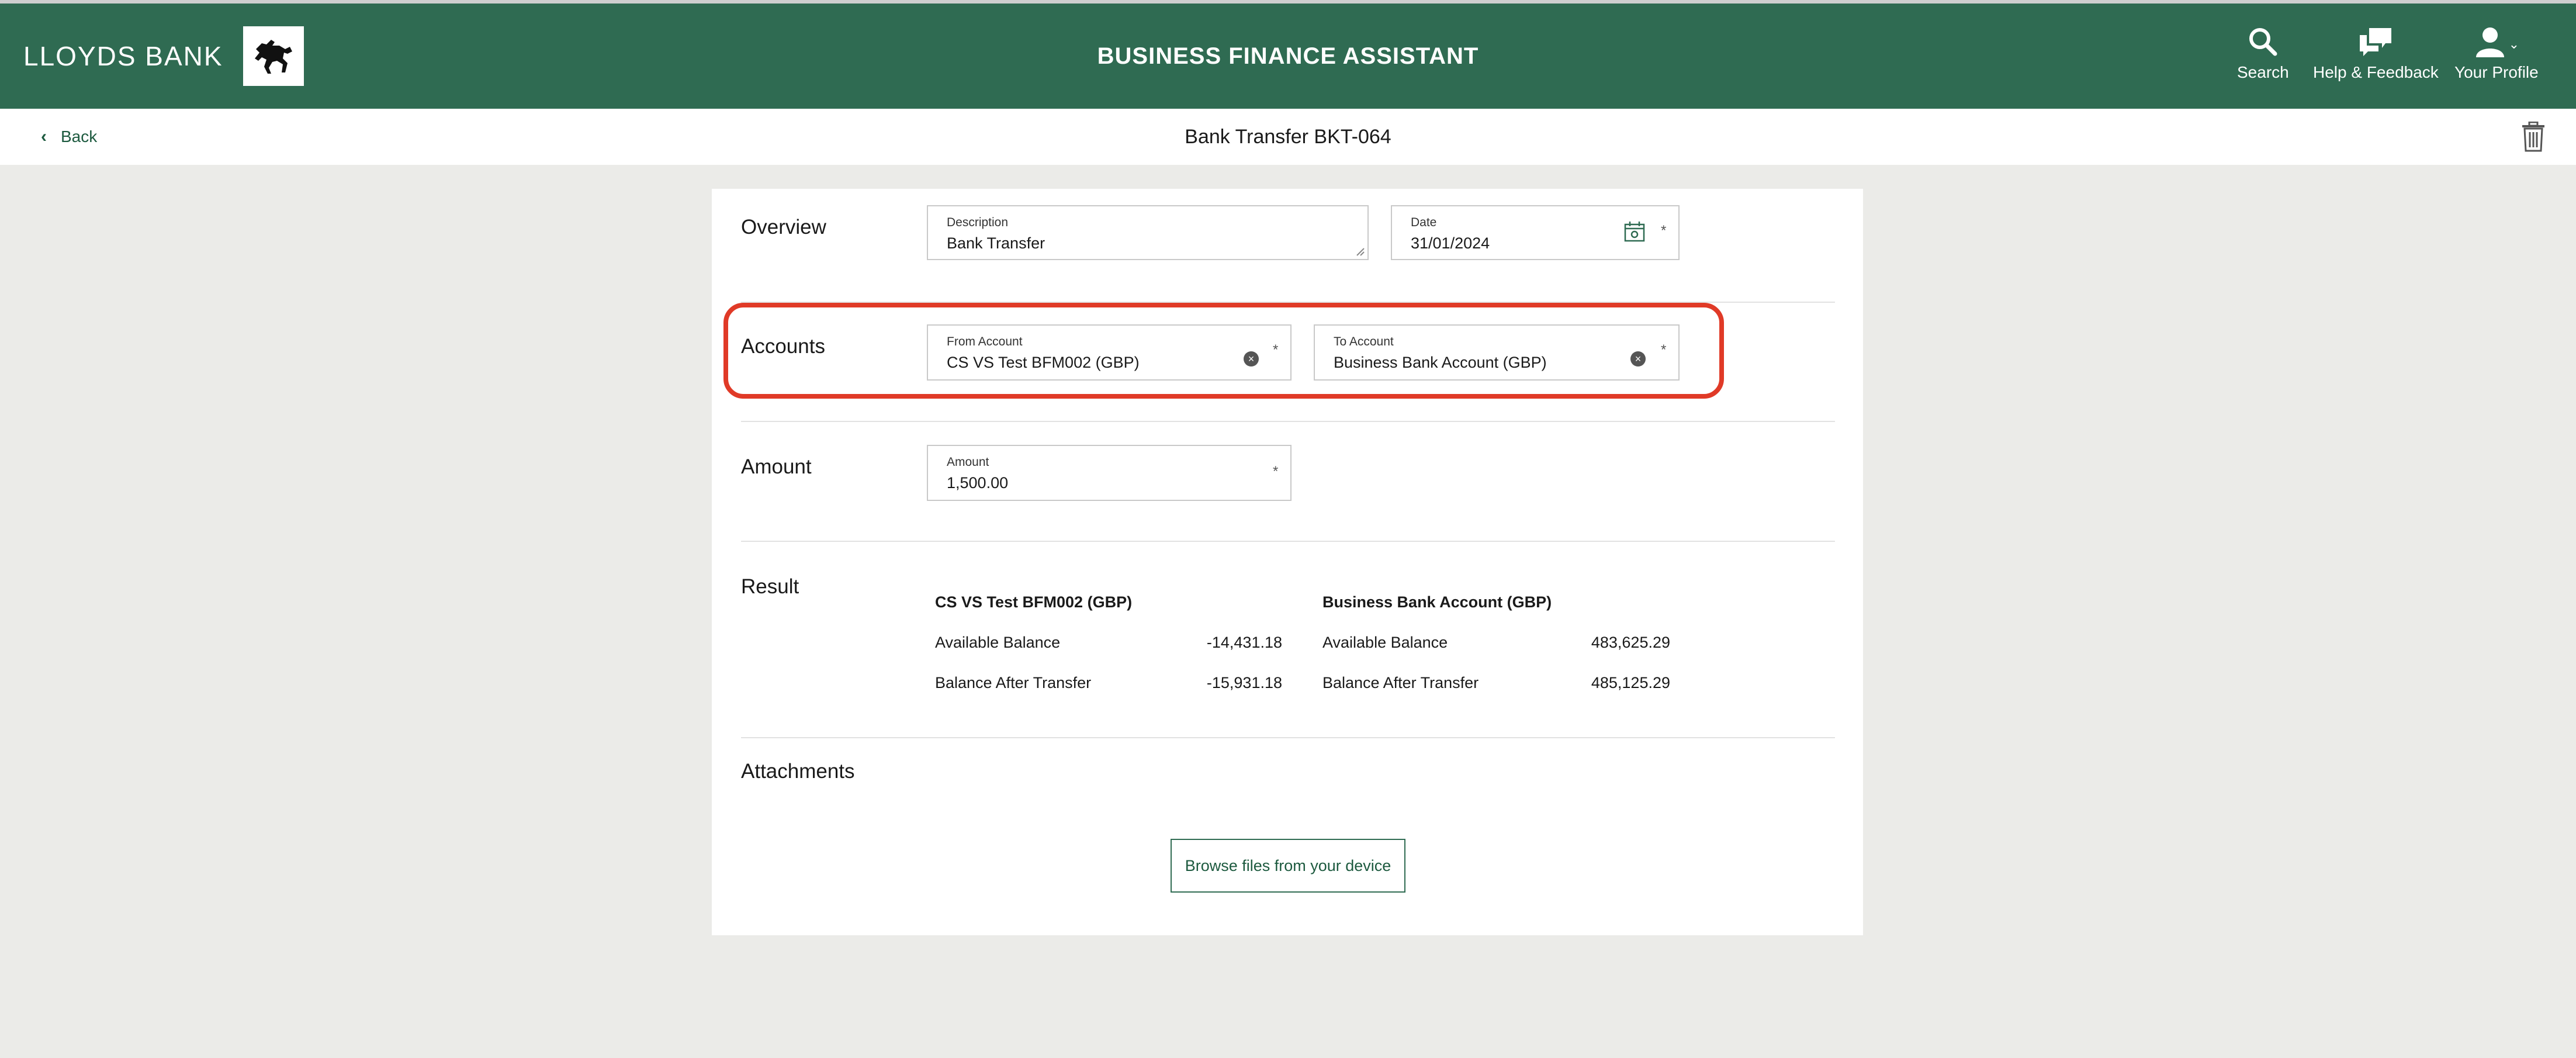 The image size is (2576, 1058). Describe the element at coordinates (1630, 642) in the screenshot. I see `result-to-available-value: 483,625.29` at that location.